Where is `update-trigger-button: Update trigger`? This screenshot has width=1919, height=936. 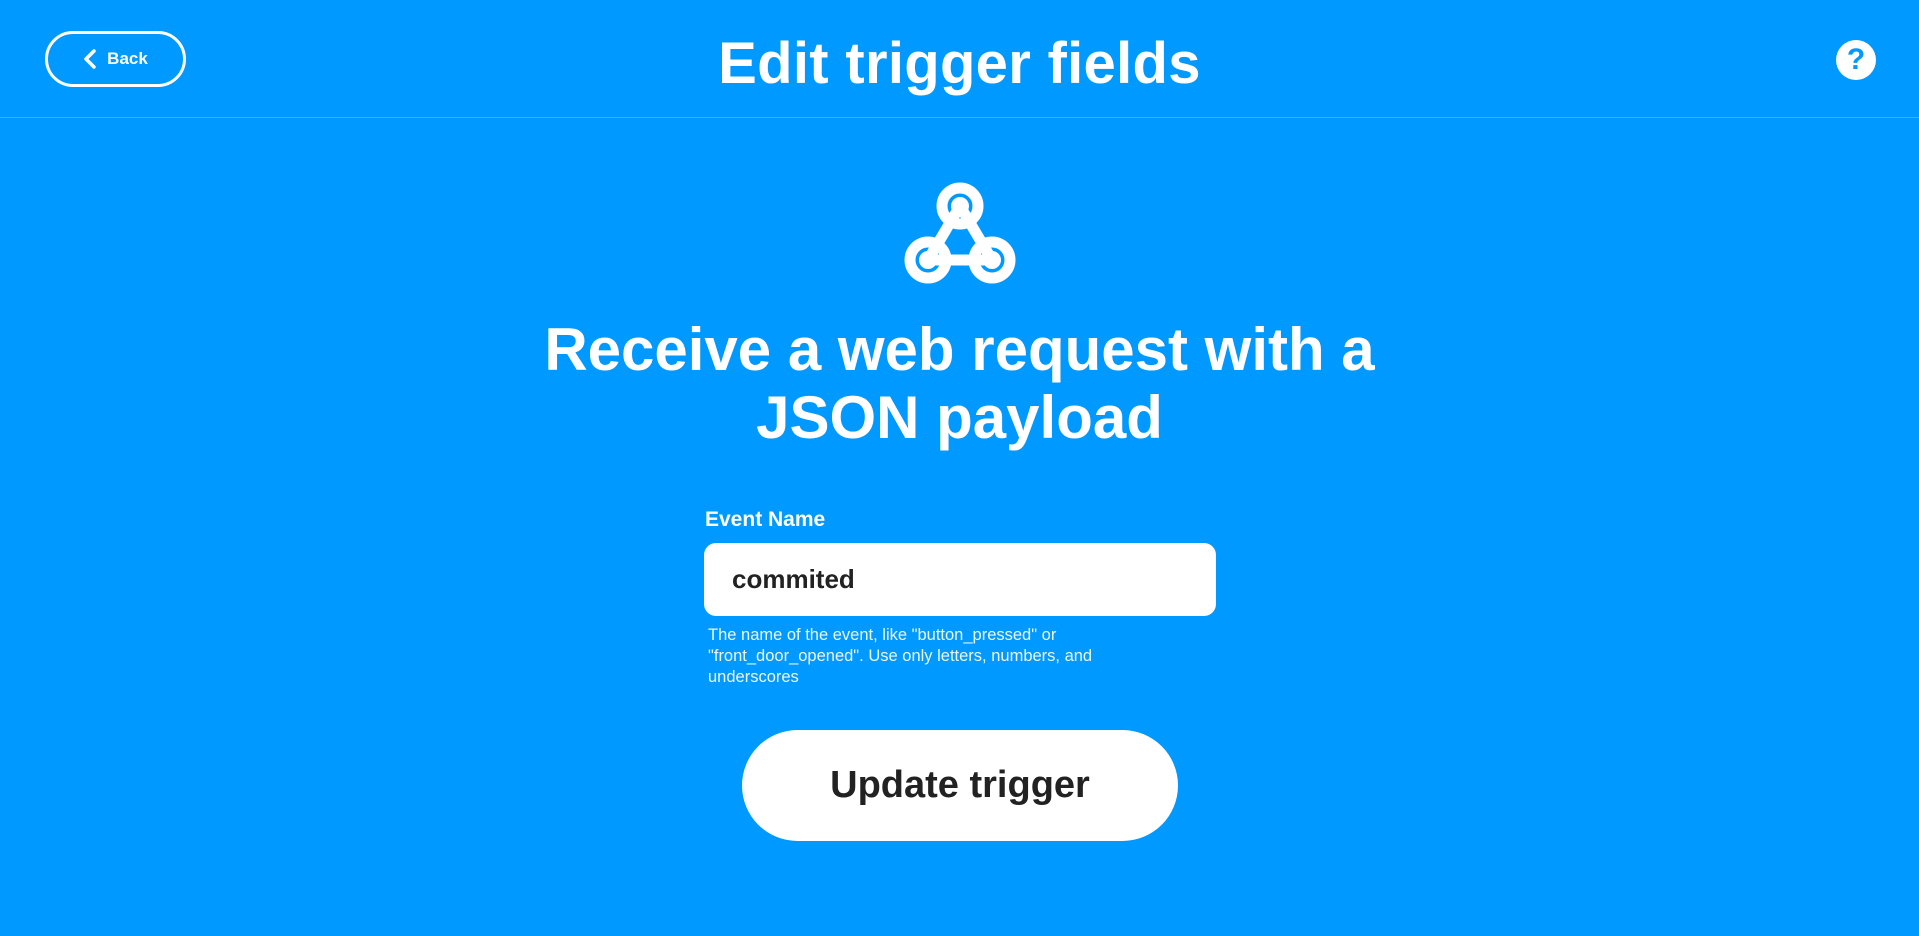 update-trigger-button: Update trigger is located at coordinates (960, 785).